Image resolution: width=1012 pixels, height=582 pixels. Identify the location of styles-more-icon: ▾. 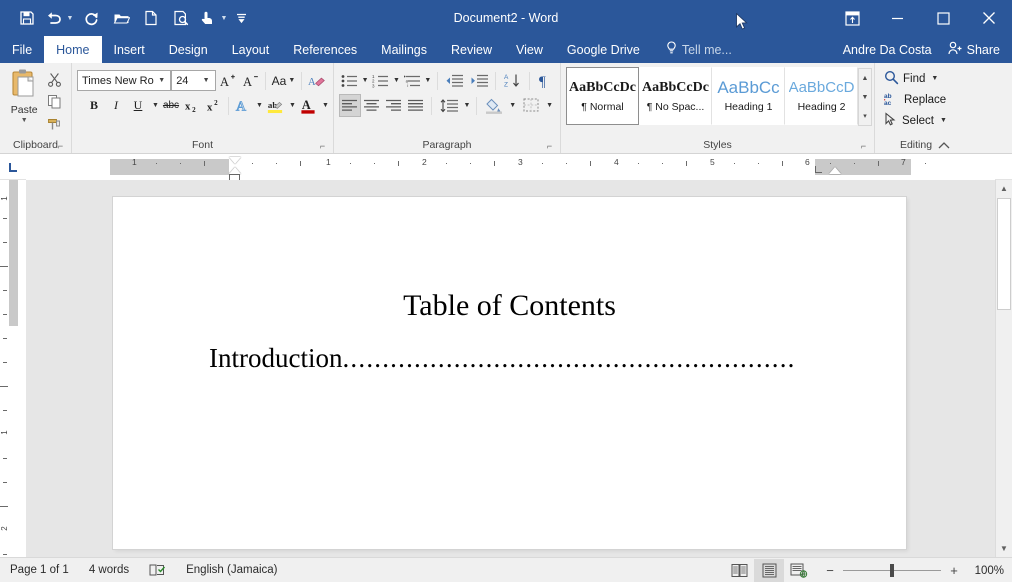
(865, 116).